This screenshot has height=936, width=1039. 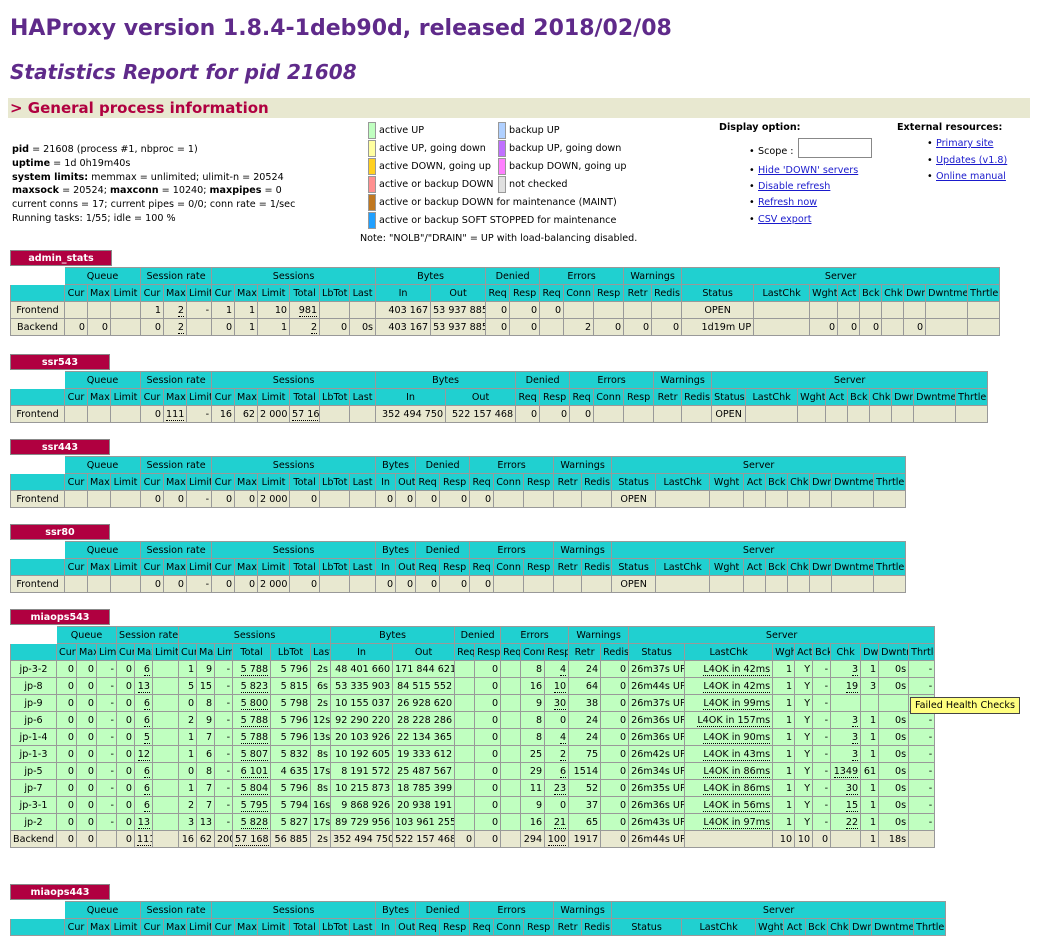 I want to click on primary-site-link: Primary site, so click(x=964, y=143).